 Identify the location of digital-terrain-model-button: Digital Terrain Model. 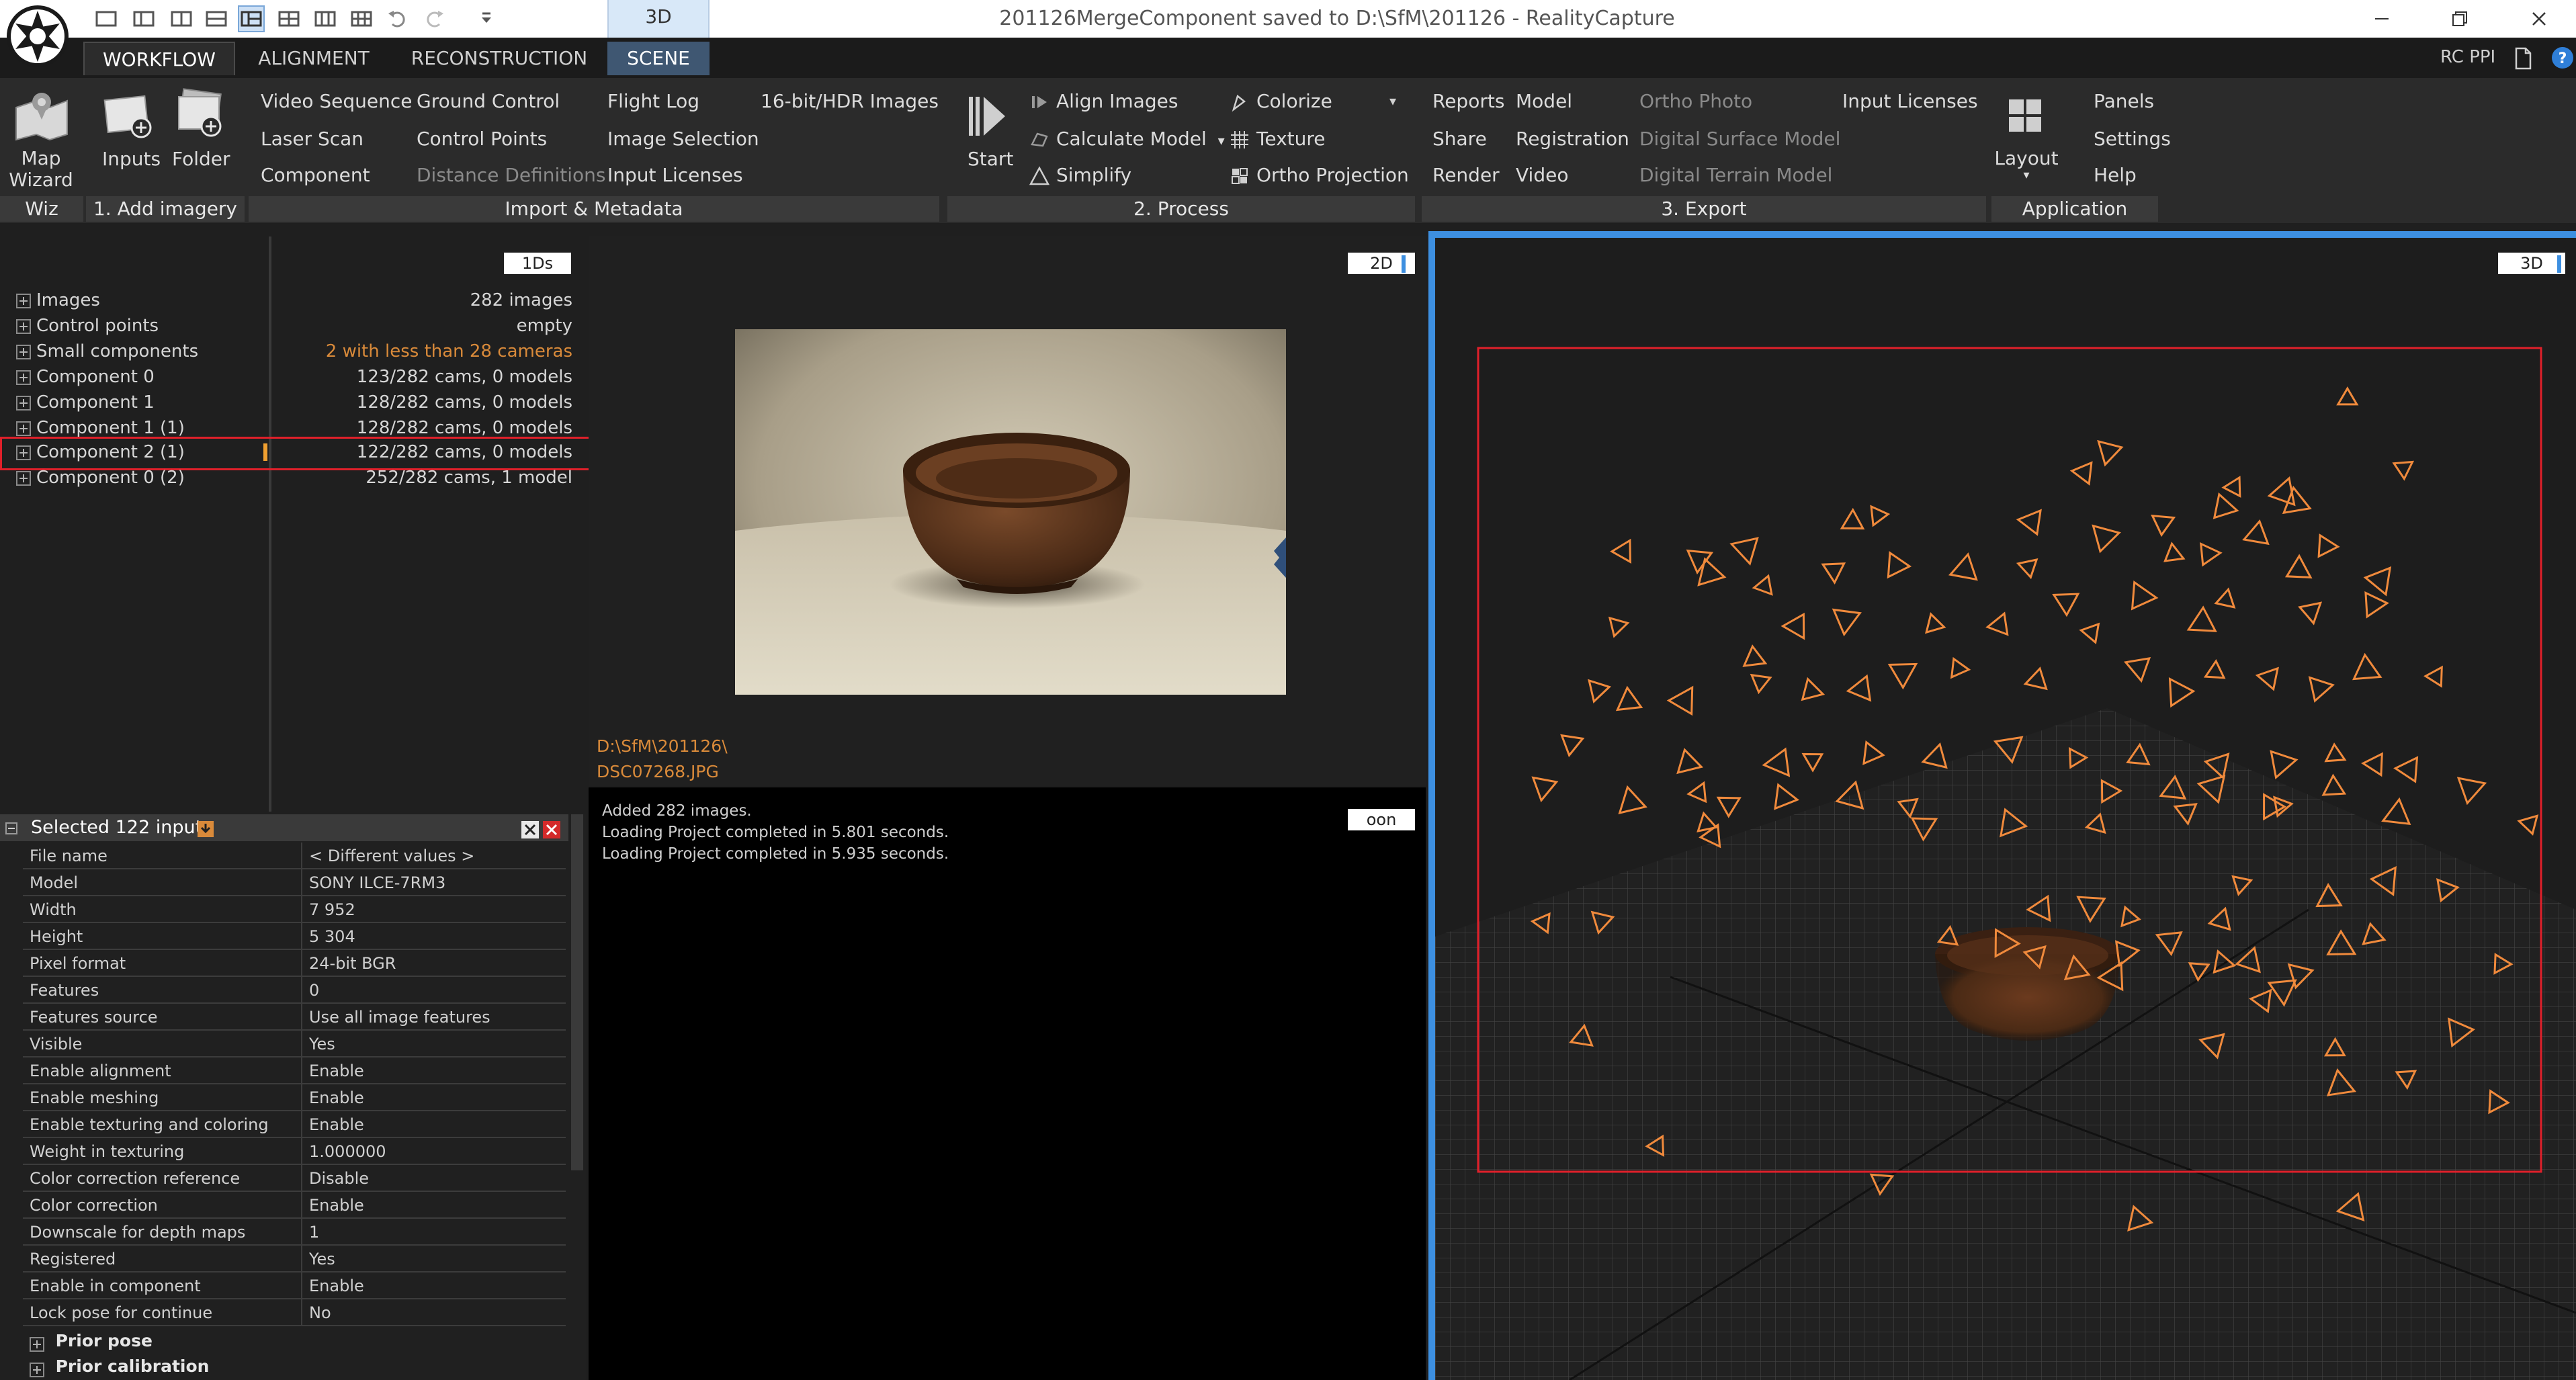
(1735, 175).